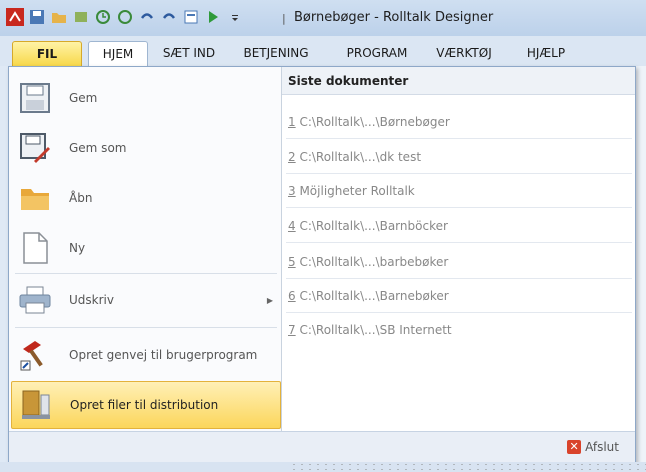 The image size is (646, 472). What do you see at coordinates (351, 191) in the screenshot?
I see `recent-document-item: 3 Möjligheter Rolltalk` at bounding box center [351, 191].